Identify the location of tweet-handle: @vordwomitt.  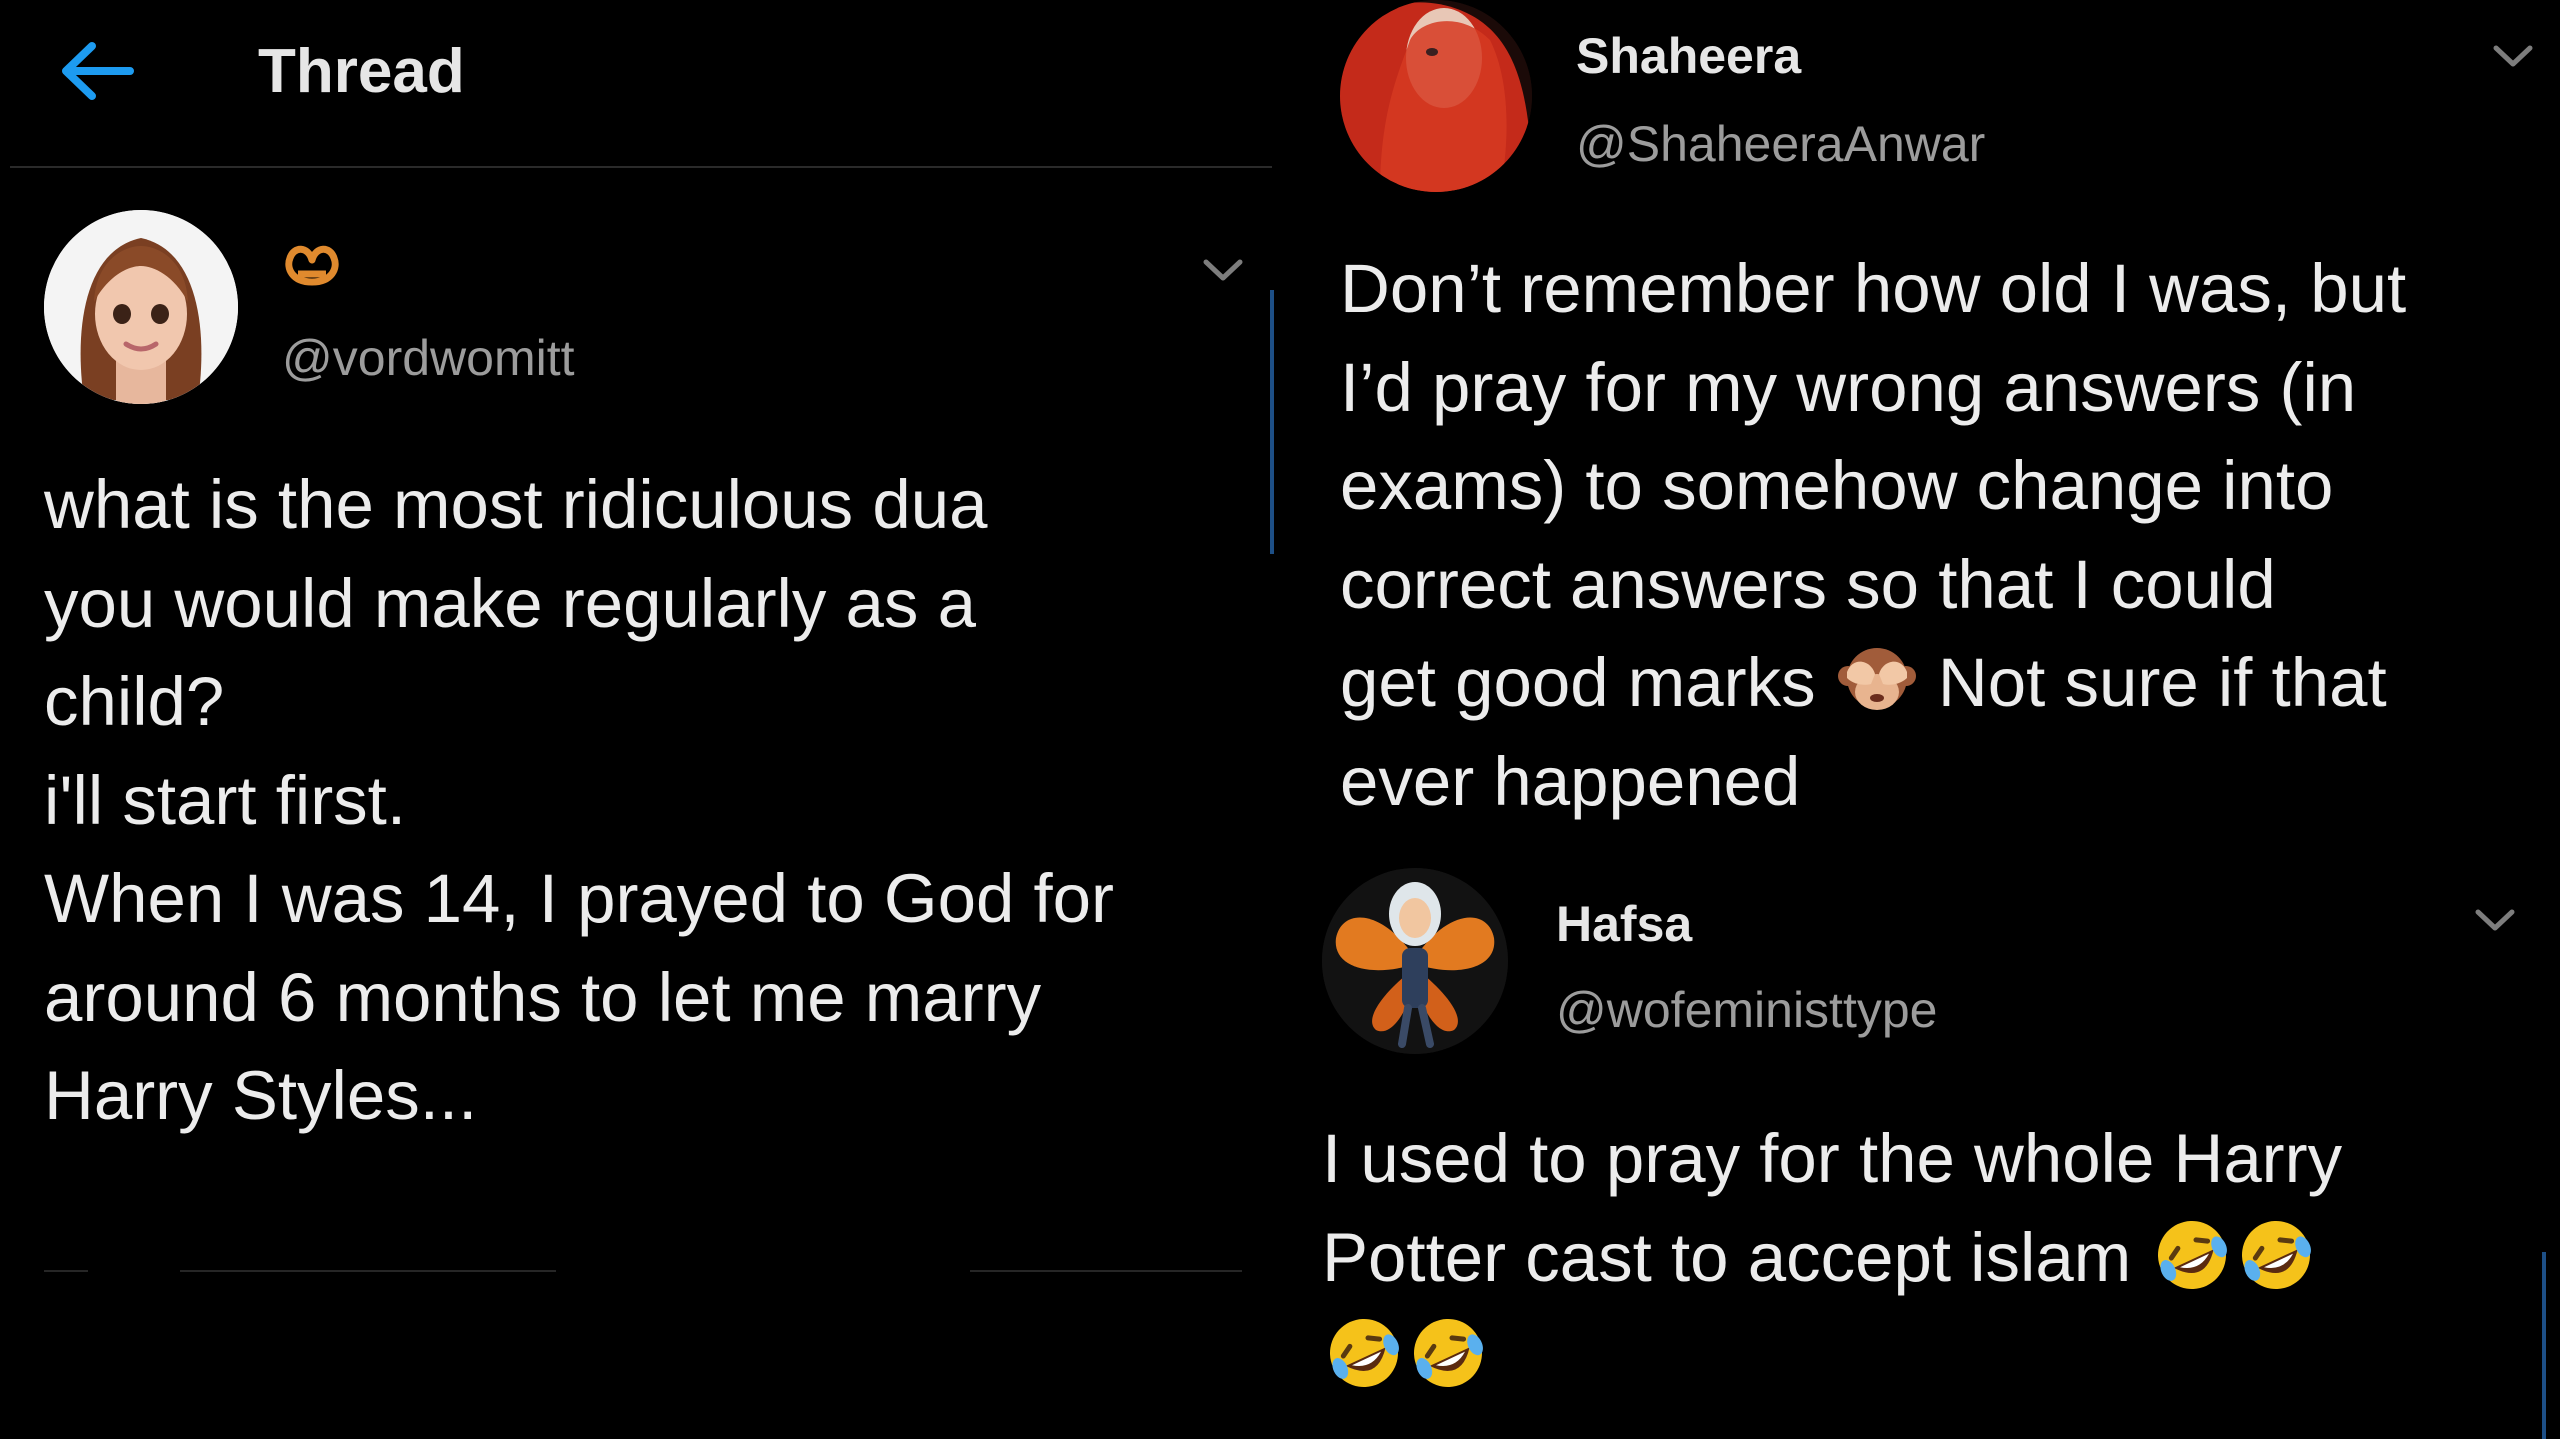
(428, 358).